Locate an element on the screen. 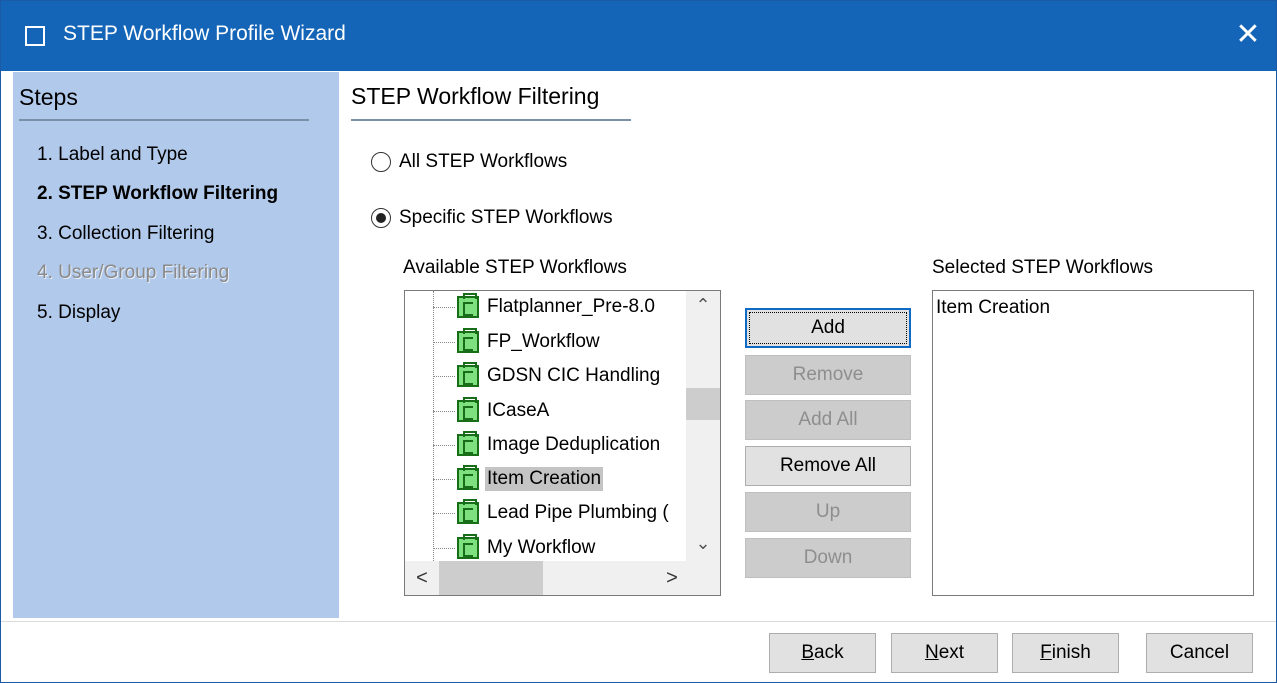 The width and height of the screenshot is (1277, 683). back-mnemonic: B is located at coordinates (808, 652).